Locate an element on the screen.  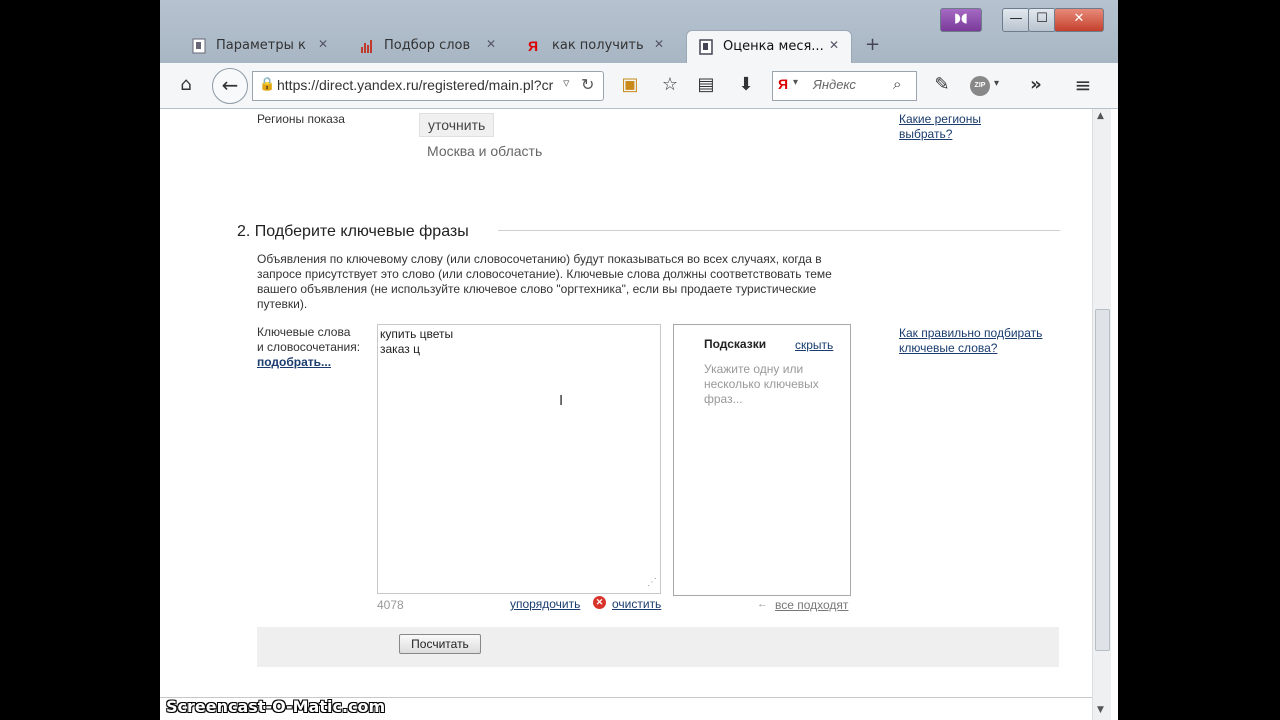
sort-link: упорядочить is located at coordinates (545, 604).